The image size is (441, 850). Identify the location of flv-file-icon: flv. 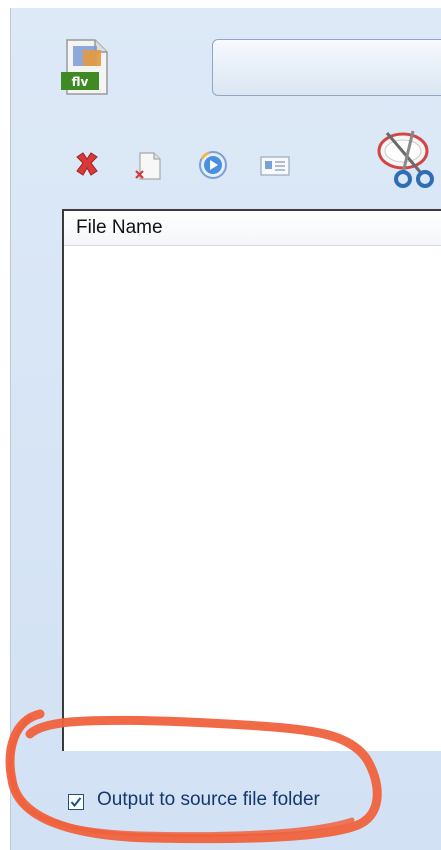
(87, 68).